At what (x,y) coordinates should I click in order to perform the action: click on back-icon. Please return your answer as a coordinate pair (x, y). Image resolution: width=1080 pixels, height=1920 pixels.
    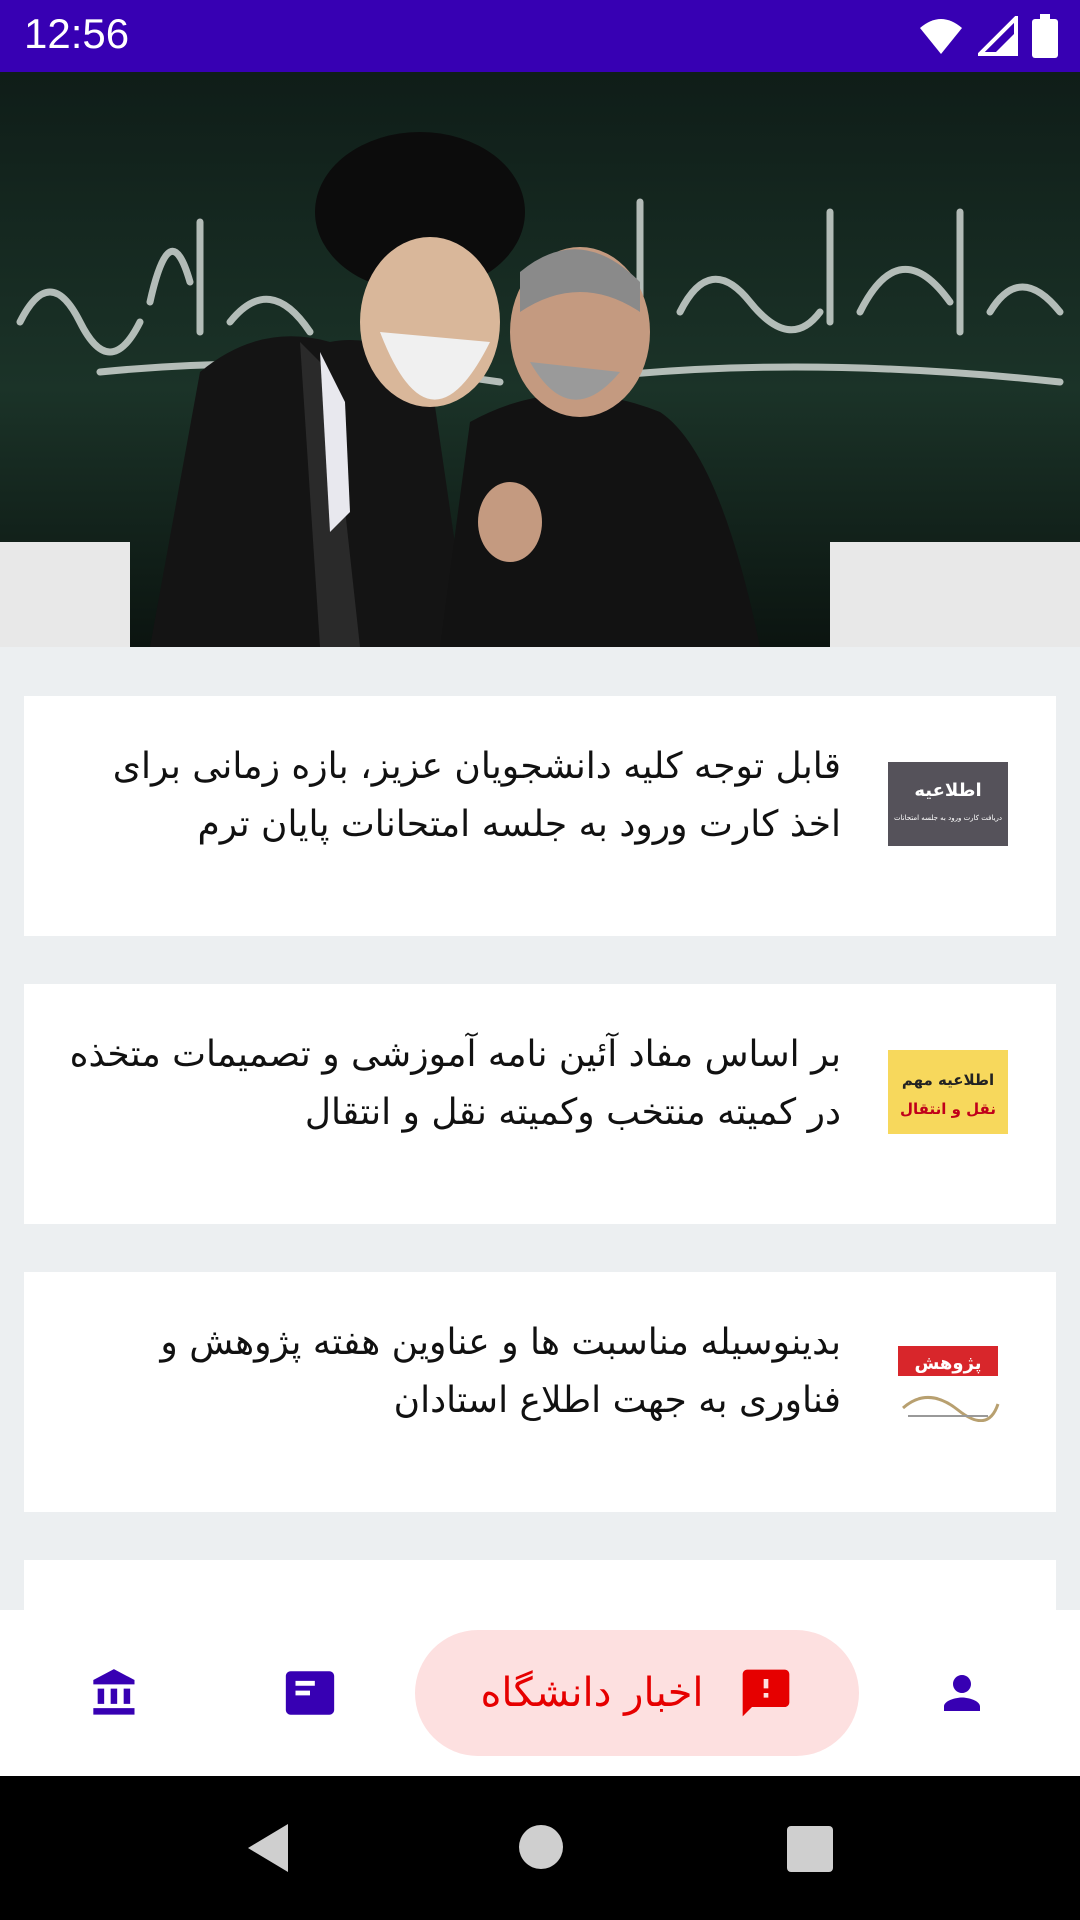
    Looking at the image, I should click on (268, 1848).